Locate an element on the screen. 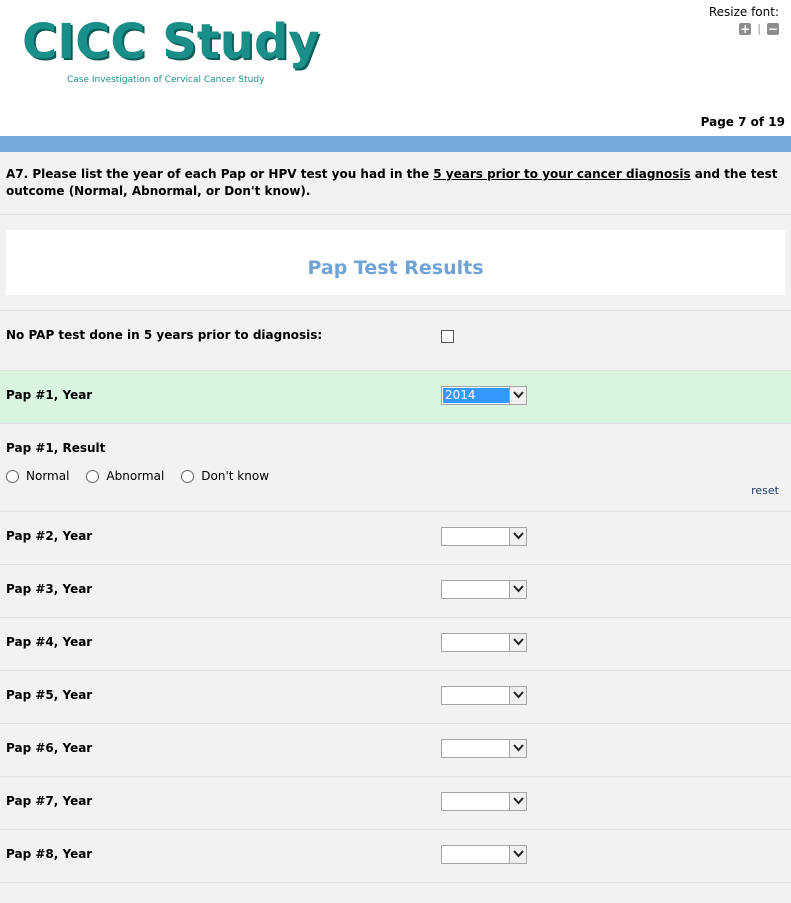 The width and height of the screenshot is (791, 903). pap8-year-select is located at coordinates (484, 854).